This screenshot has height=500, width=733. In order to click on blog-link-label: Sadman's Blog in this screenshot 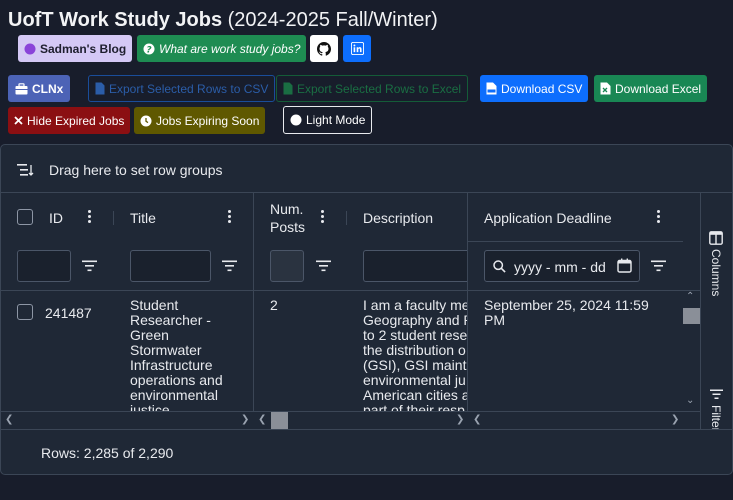, I will do `click(83, 48)`.